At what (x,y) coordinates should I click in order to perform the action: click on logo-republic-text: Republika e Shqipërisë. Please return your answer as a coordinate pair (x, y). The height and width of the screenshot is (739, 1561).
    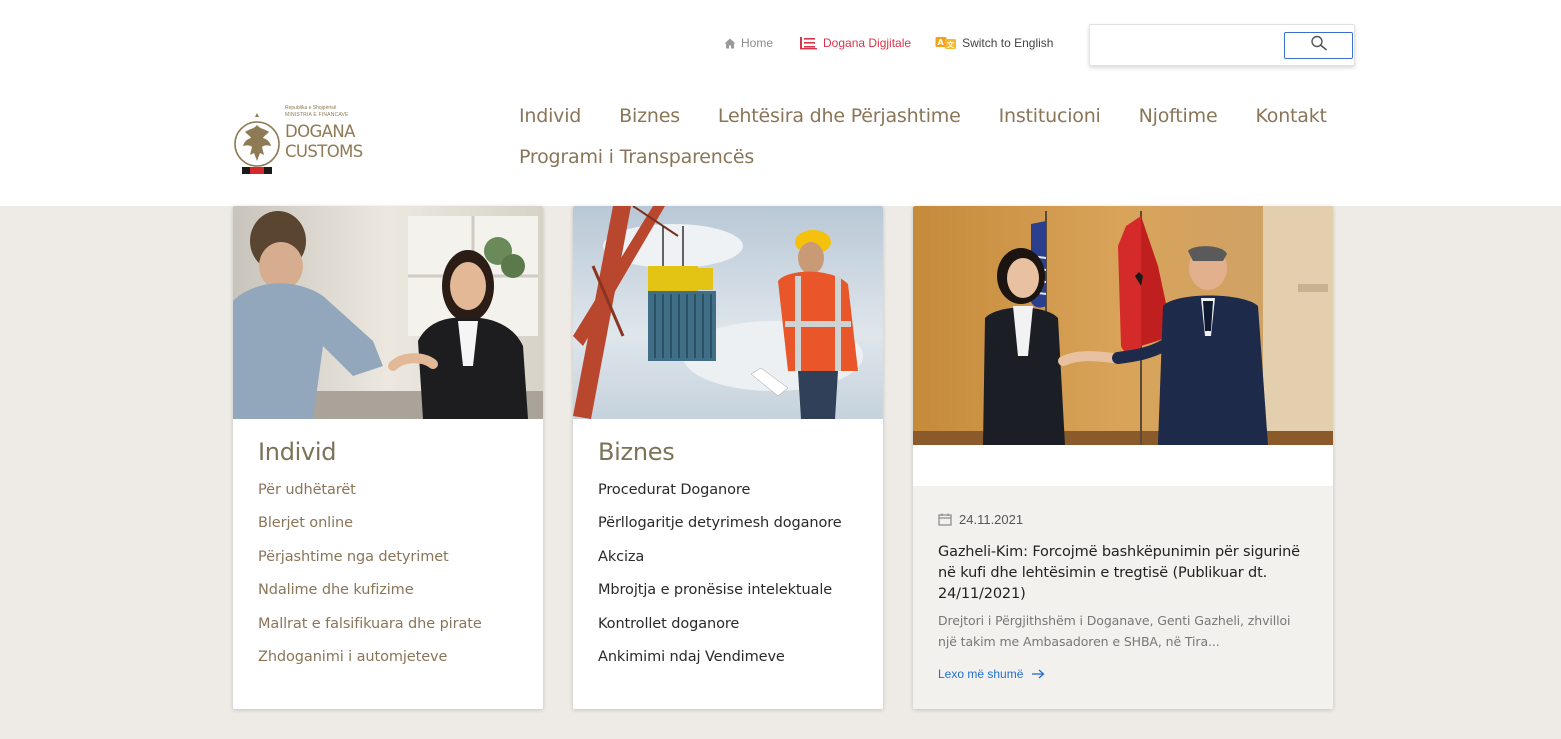
    Looking at the image, I should click on (311, 108).